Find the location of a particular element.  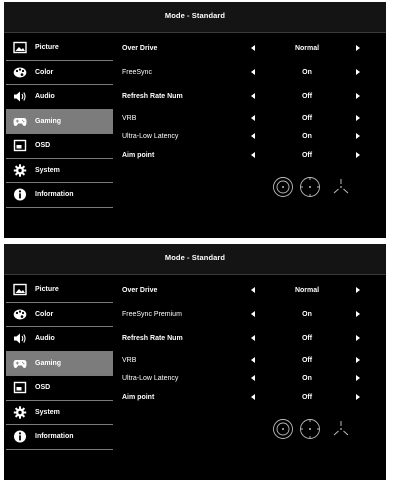

title-bar: Mode - Standard is located at coordinates (195, 259).